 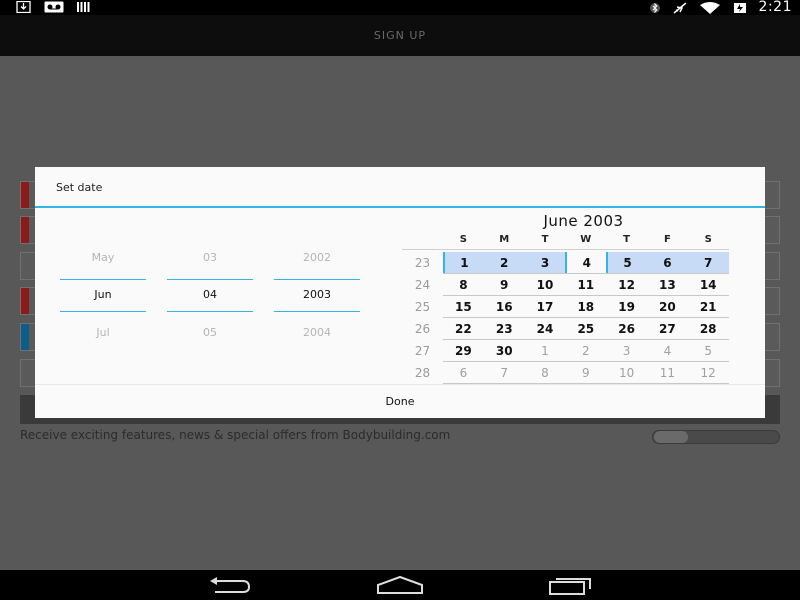 What do you see at coordinates (317, 275) in the screenshot?
I see `year-spinner: 2002 2003 2004` at bounding box center [317, 275].